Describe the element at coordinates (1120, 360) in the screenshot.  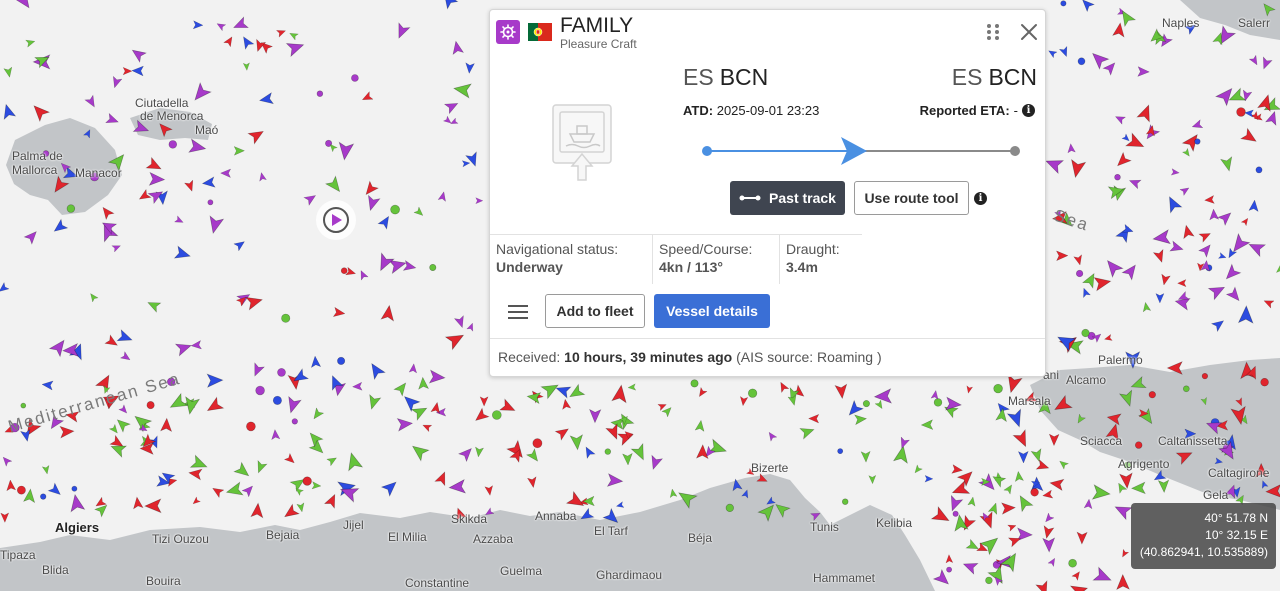
I see `place-label-palermo: Palermo` at that location.